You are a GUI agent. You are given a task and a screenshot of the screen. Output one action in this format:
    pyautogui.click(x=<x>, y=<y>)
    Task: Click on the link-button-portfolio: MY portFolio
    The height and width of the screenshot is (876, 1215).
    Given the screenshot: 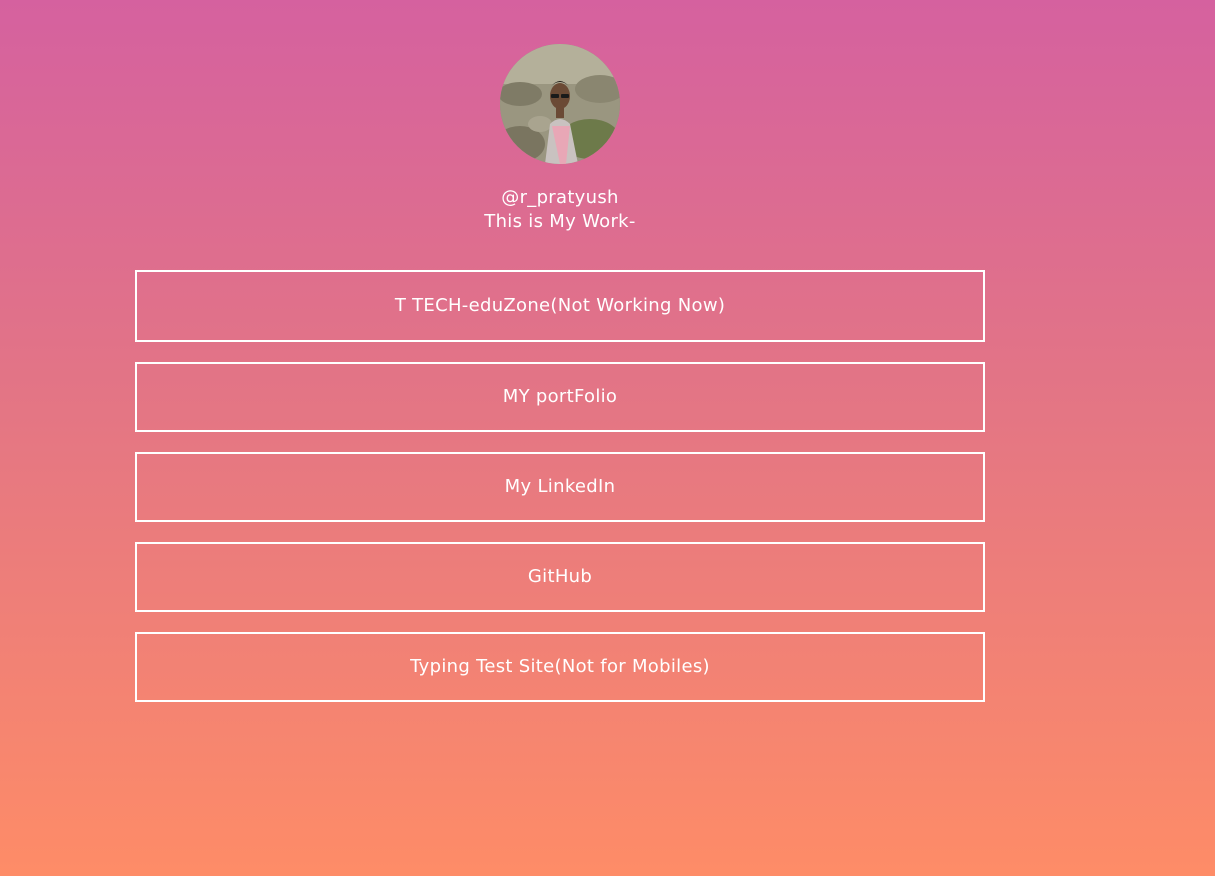 What is the action you would take?
    pyautogui.click(x=560, y=397)
    